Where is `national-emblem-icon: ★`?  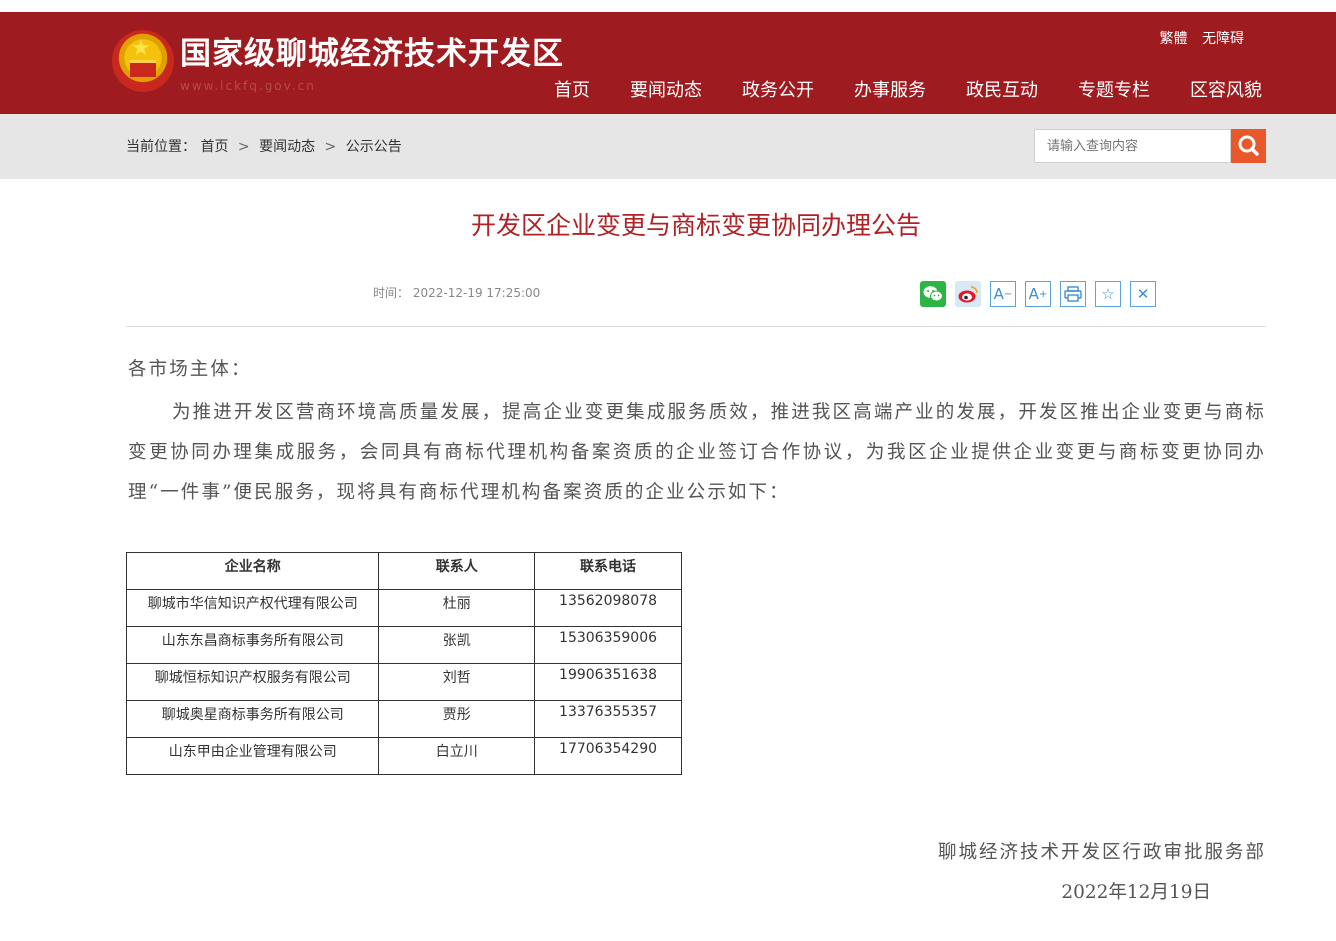
national-emblem-icon: ★ is located at coordinates (143, 61).